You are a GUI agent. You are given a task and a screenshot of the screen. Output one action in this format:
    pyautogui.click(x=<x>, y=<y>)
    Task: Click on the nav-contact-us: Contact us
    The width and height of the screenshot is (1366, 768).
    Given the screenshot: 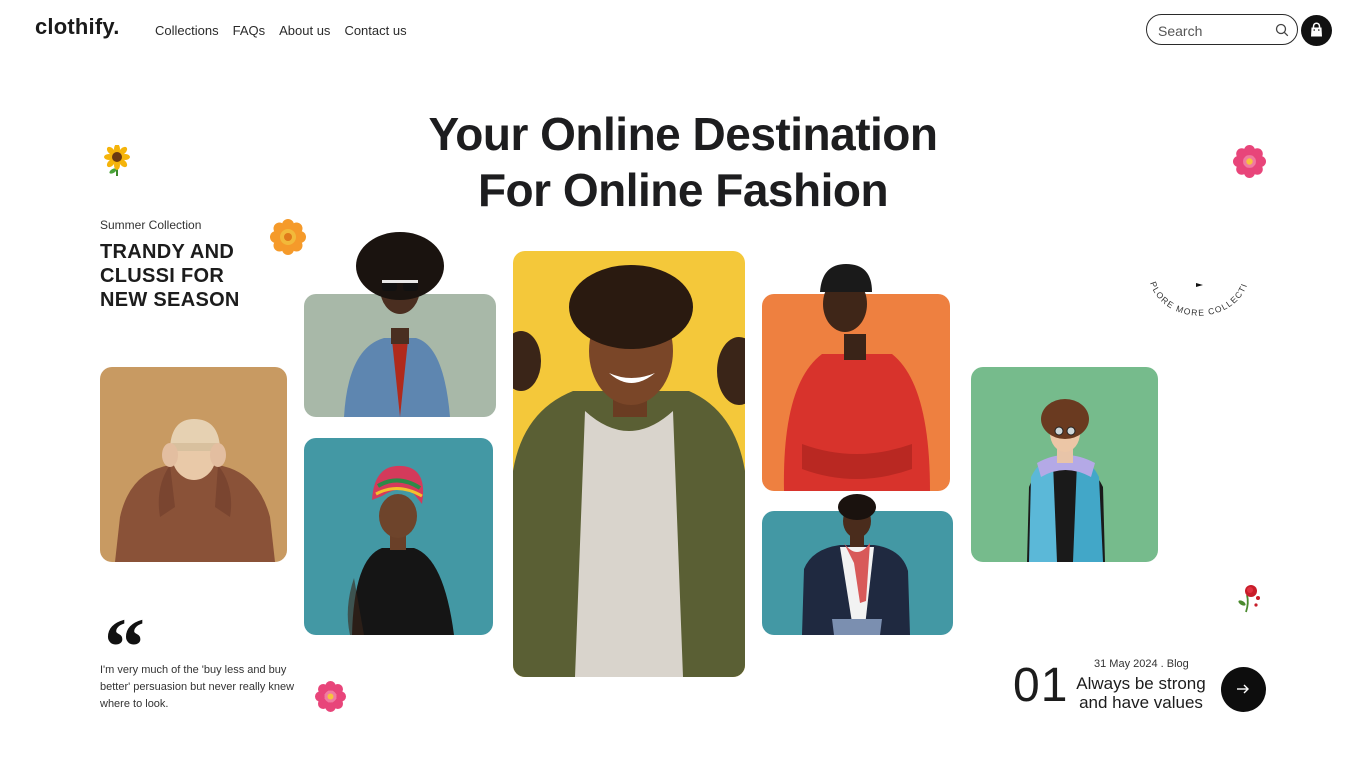 What is the action you would take?
    pyautogui.click(x=375, y=30)
    